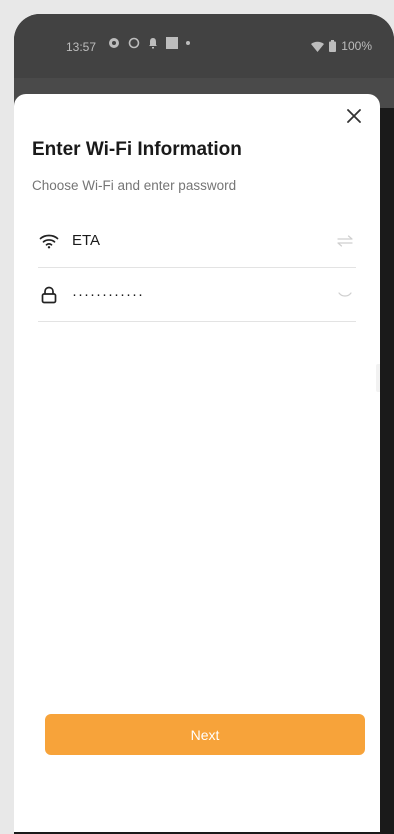 The height and width of the screenshot is (834, 394). Describe the element at coordinates (134, 43) in the screenshot. I see `circle-notification-icon` at that location.